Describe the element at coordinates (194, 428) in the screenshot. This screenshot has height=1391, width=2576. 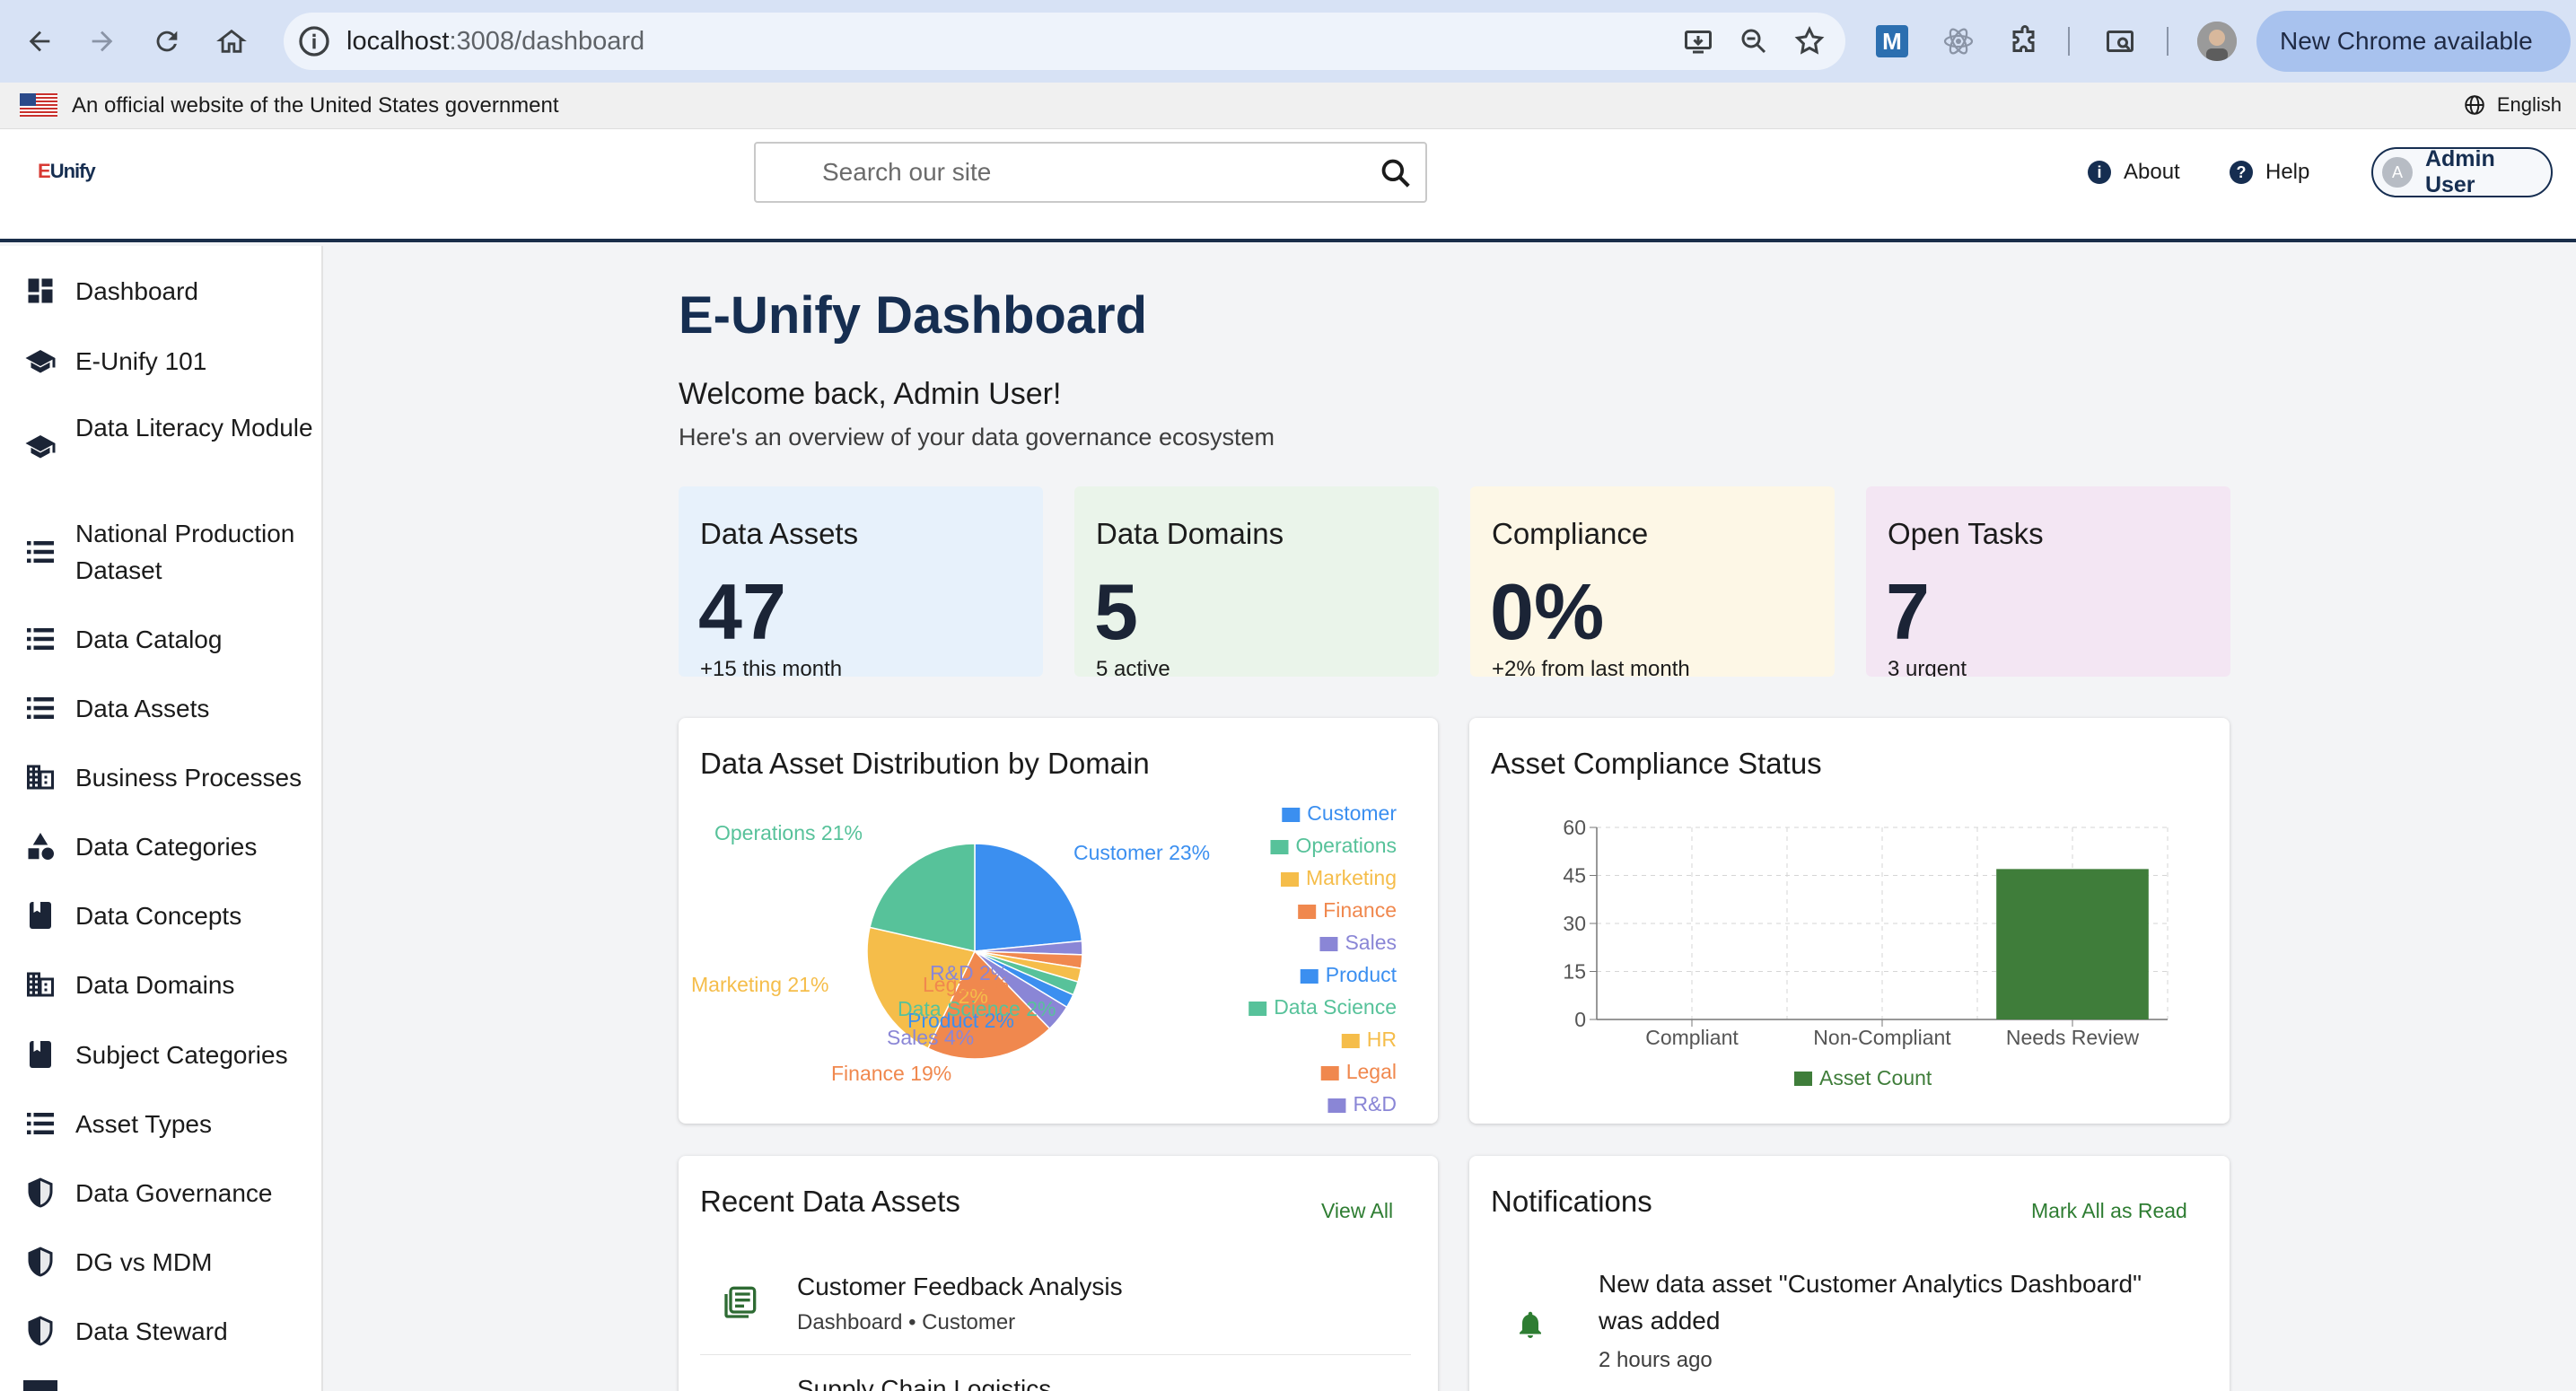
I see `sidebar-item-label: Data Literacy Module` at that location.